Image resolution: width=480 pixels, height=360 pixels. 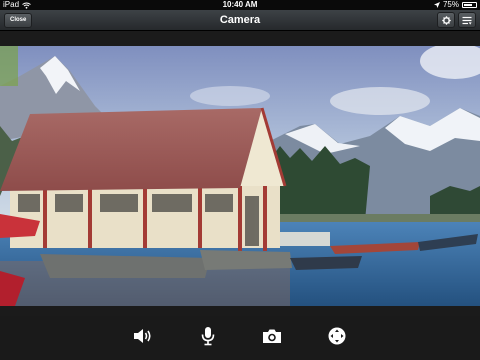 I want to click on close-button: Close, so click(x=18, y=20).